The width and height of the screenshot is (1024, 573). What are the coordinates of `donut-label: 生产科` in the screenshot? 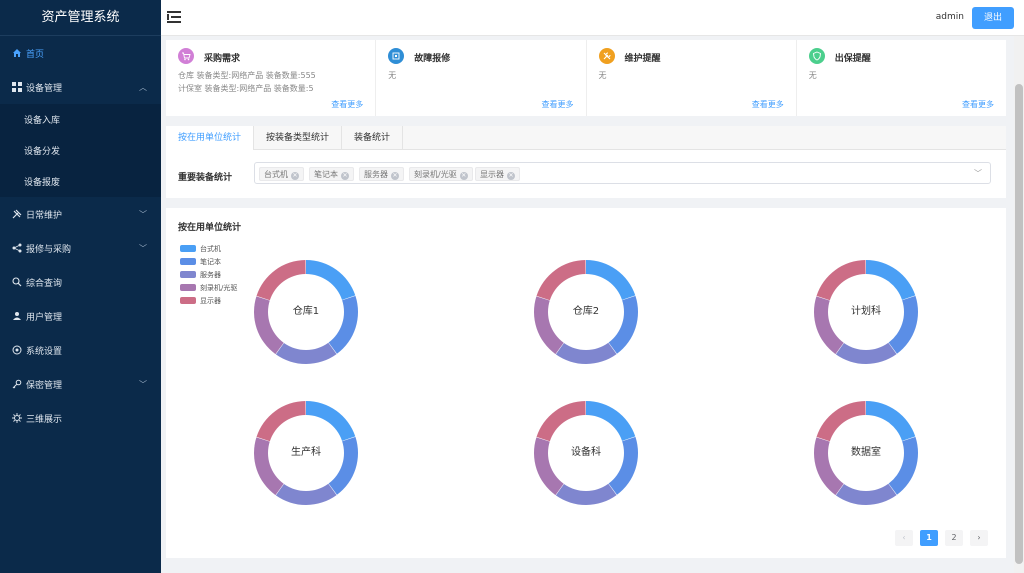 It's located at (306, 452).